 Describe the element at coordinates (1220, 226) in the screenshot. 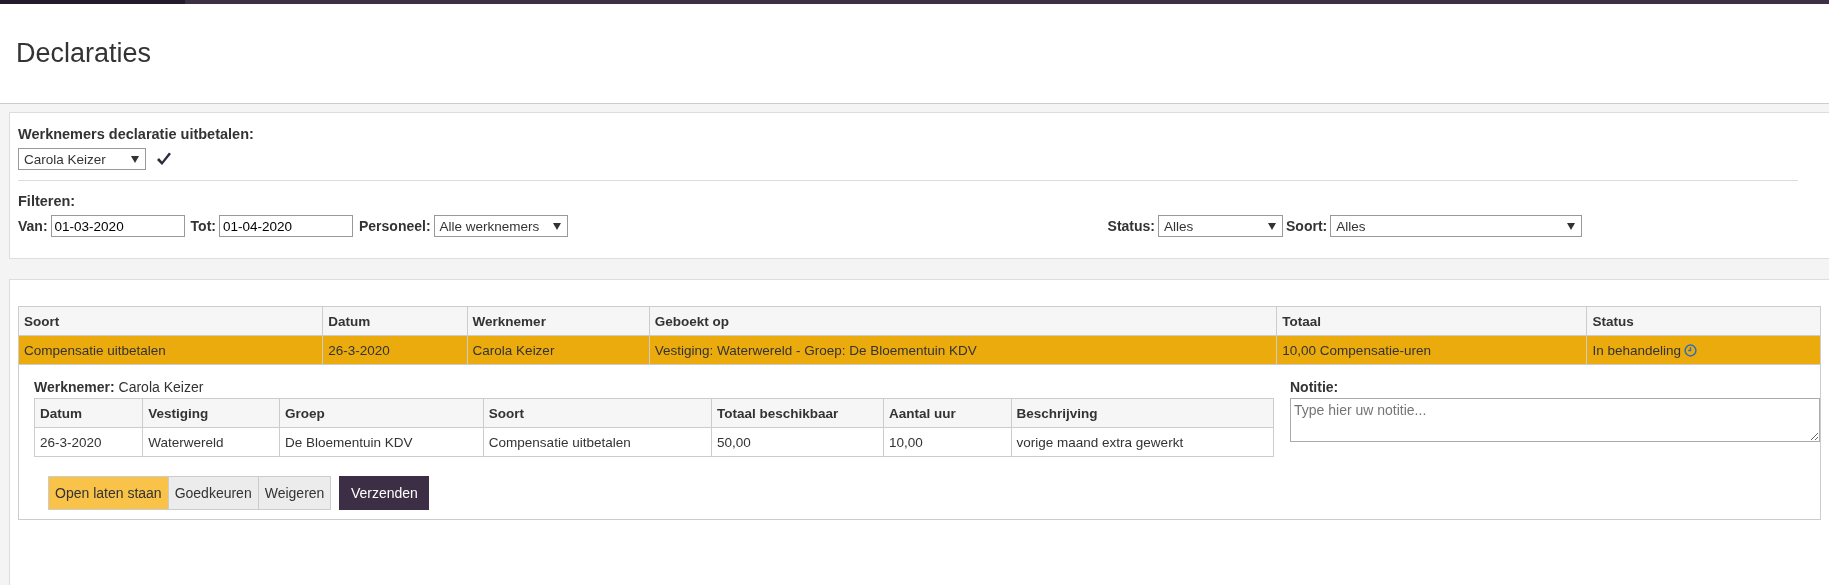

I see `status-select: Alles` at that location.